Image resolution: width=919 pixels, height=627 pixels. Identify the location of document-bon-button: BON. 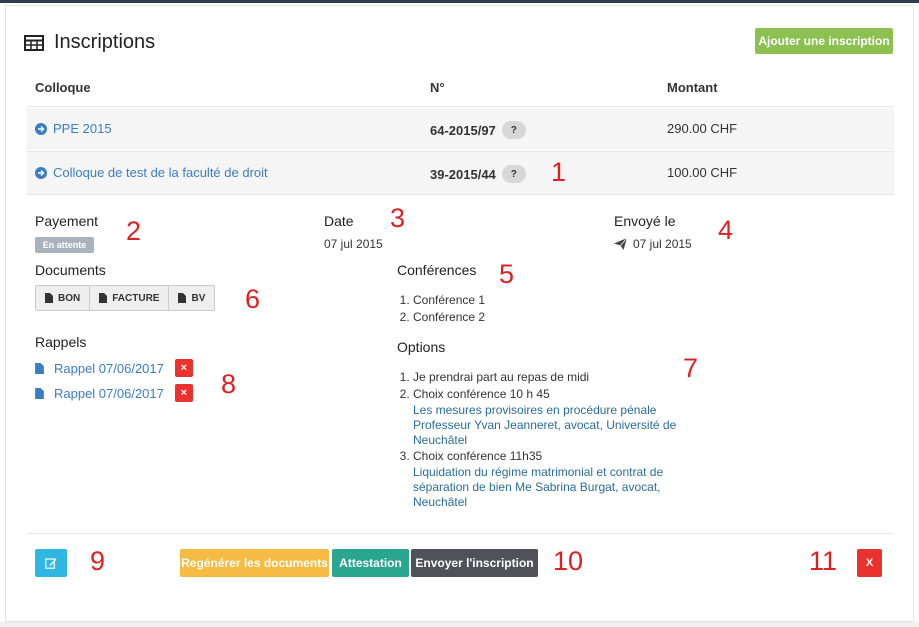
(63, 298).